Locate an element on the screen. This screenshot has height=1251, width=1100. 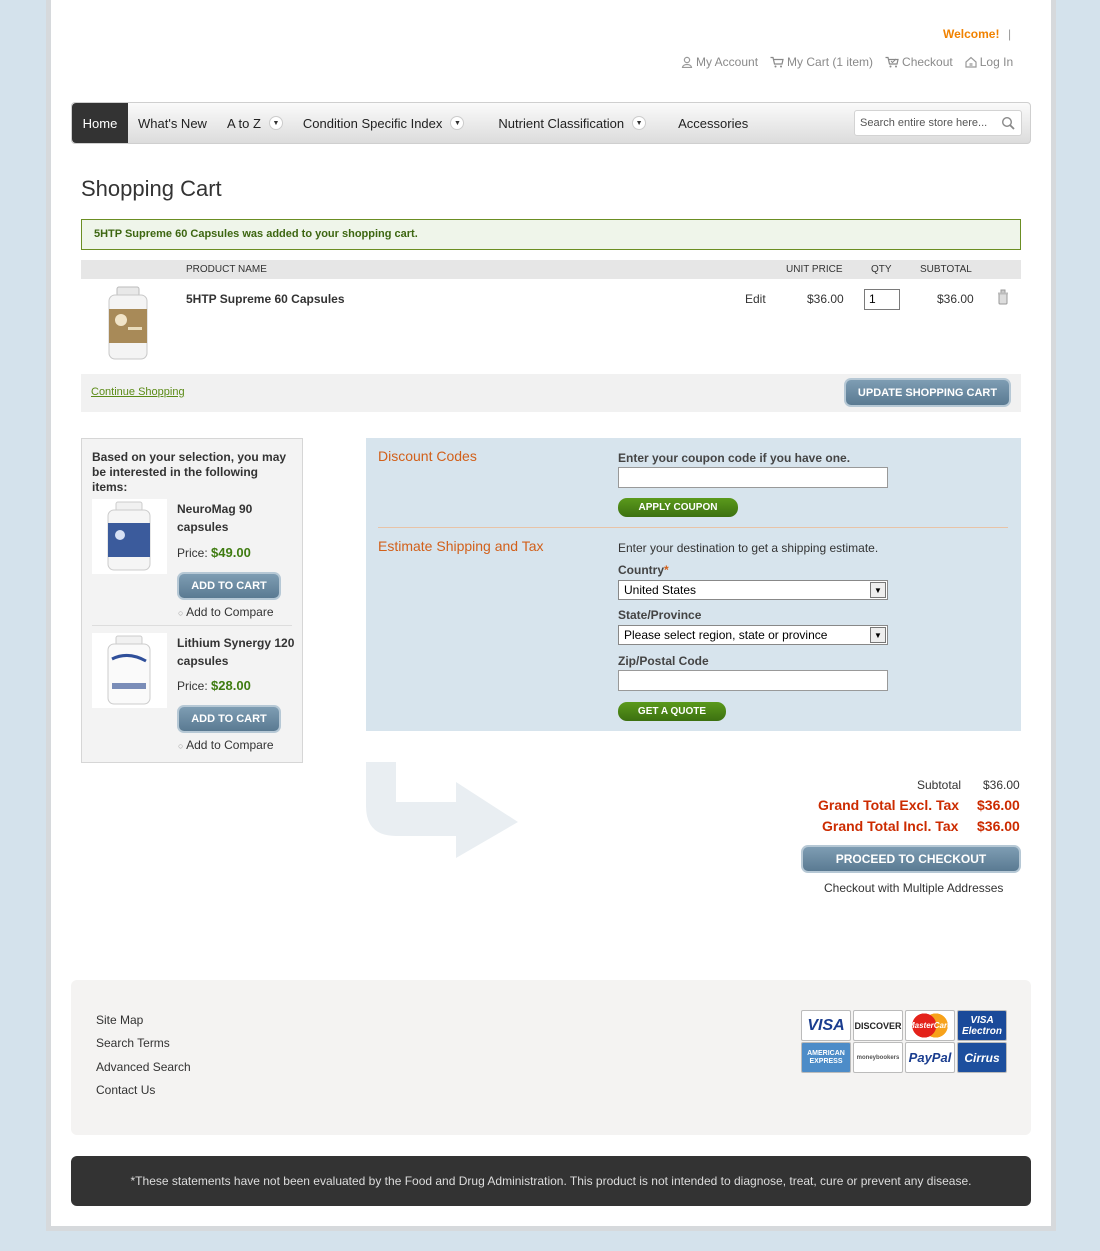
proceed-to-checkout-button: PROCEED TO CHECKOUT is located at coordinates (911, 859).